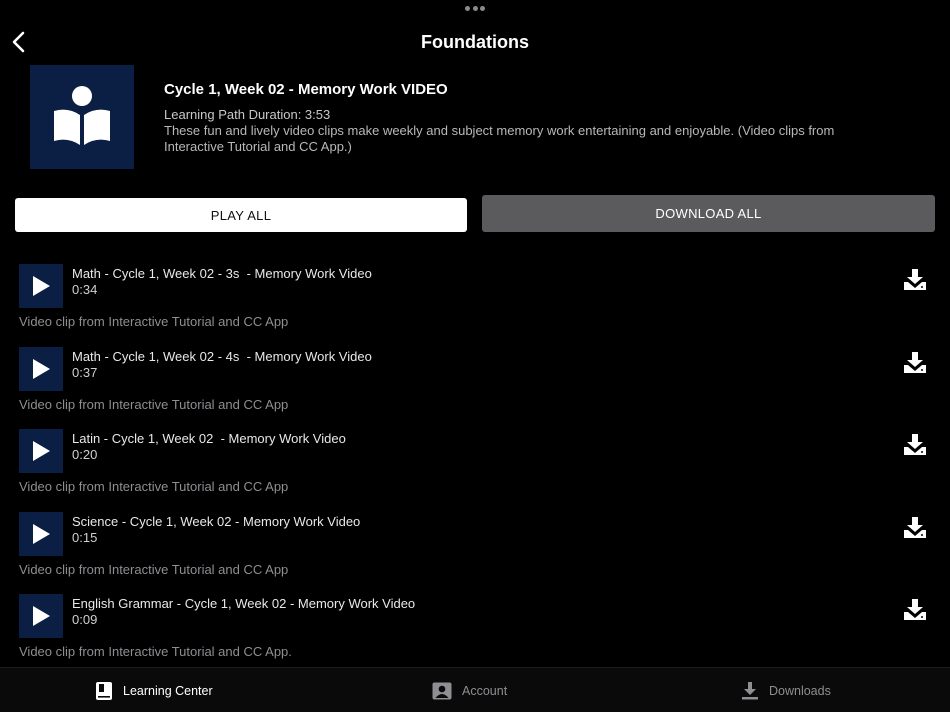 This screenshot has height=712, width=950. What do you see at coordinates (168, 690) in the screenshot?
I see `tab-label: Learning Center` at bounding box center [168, 690].